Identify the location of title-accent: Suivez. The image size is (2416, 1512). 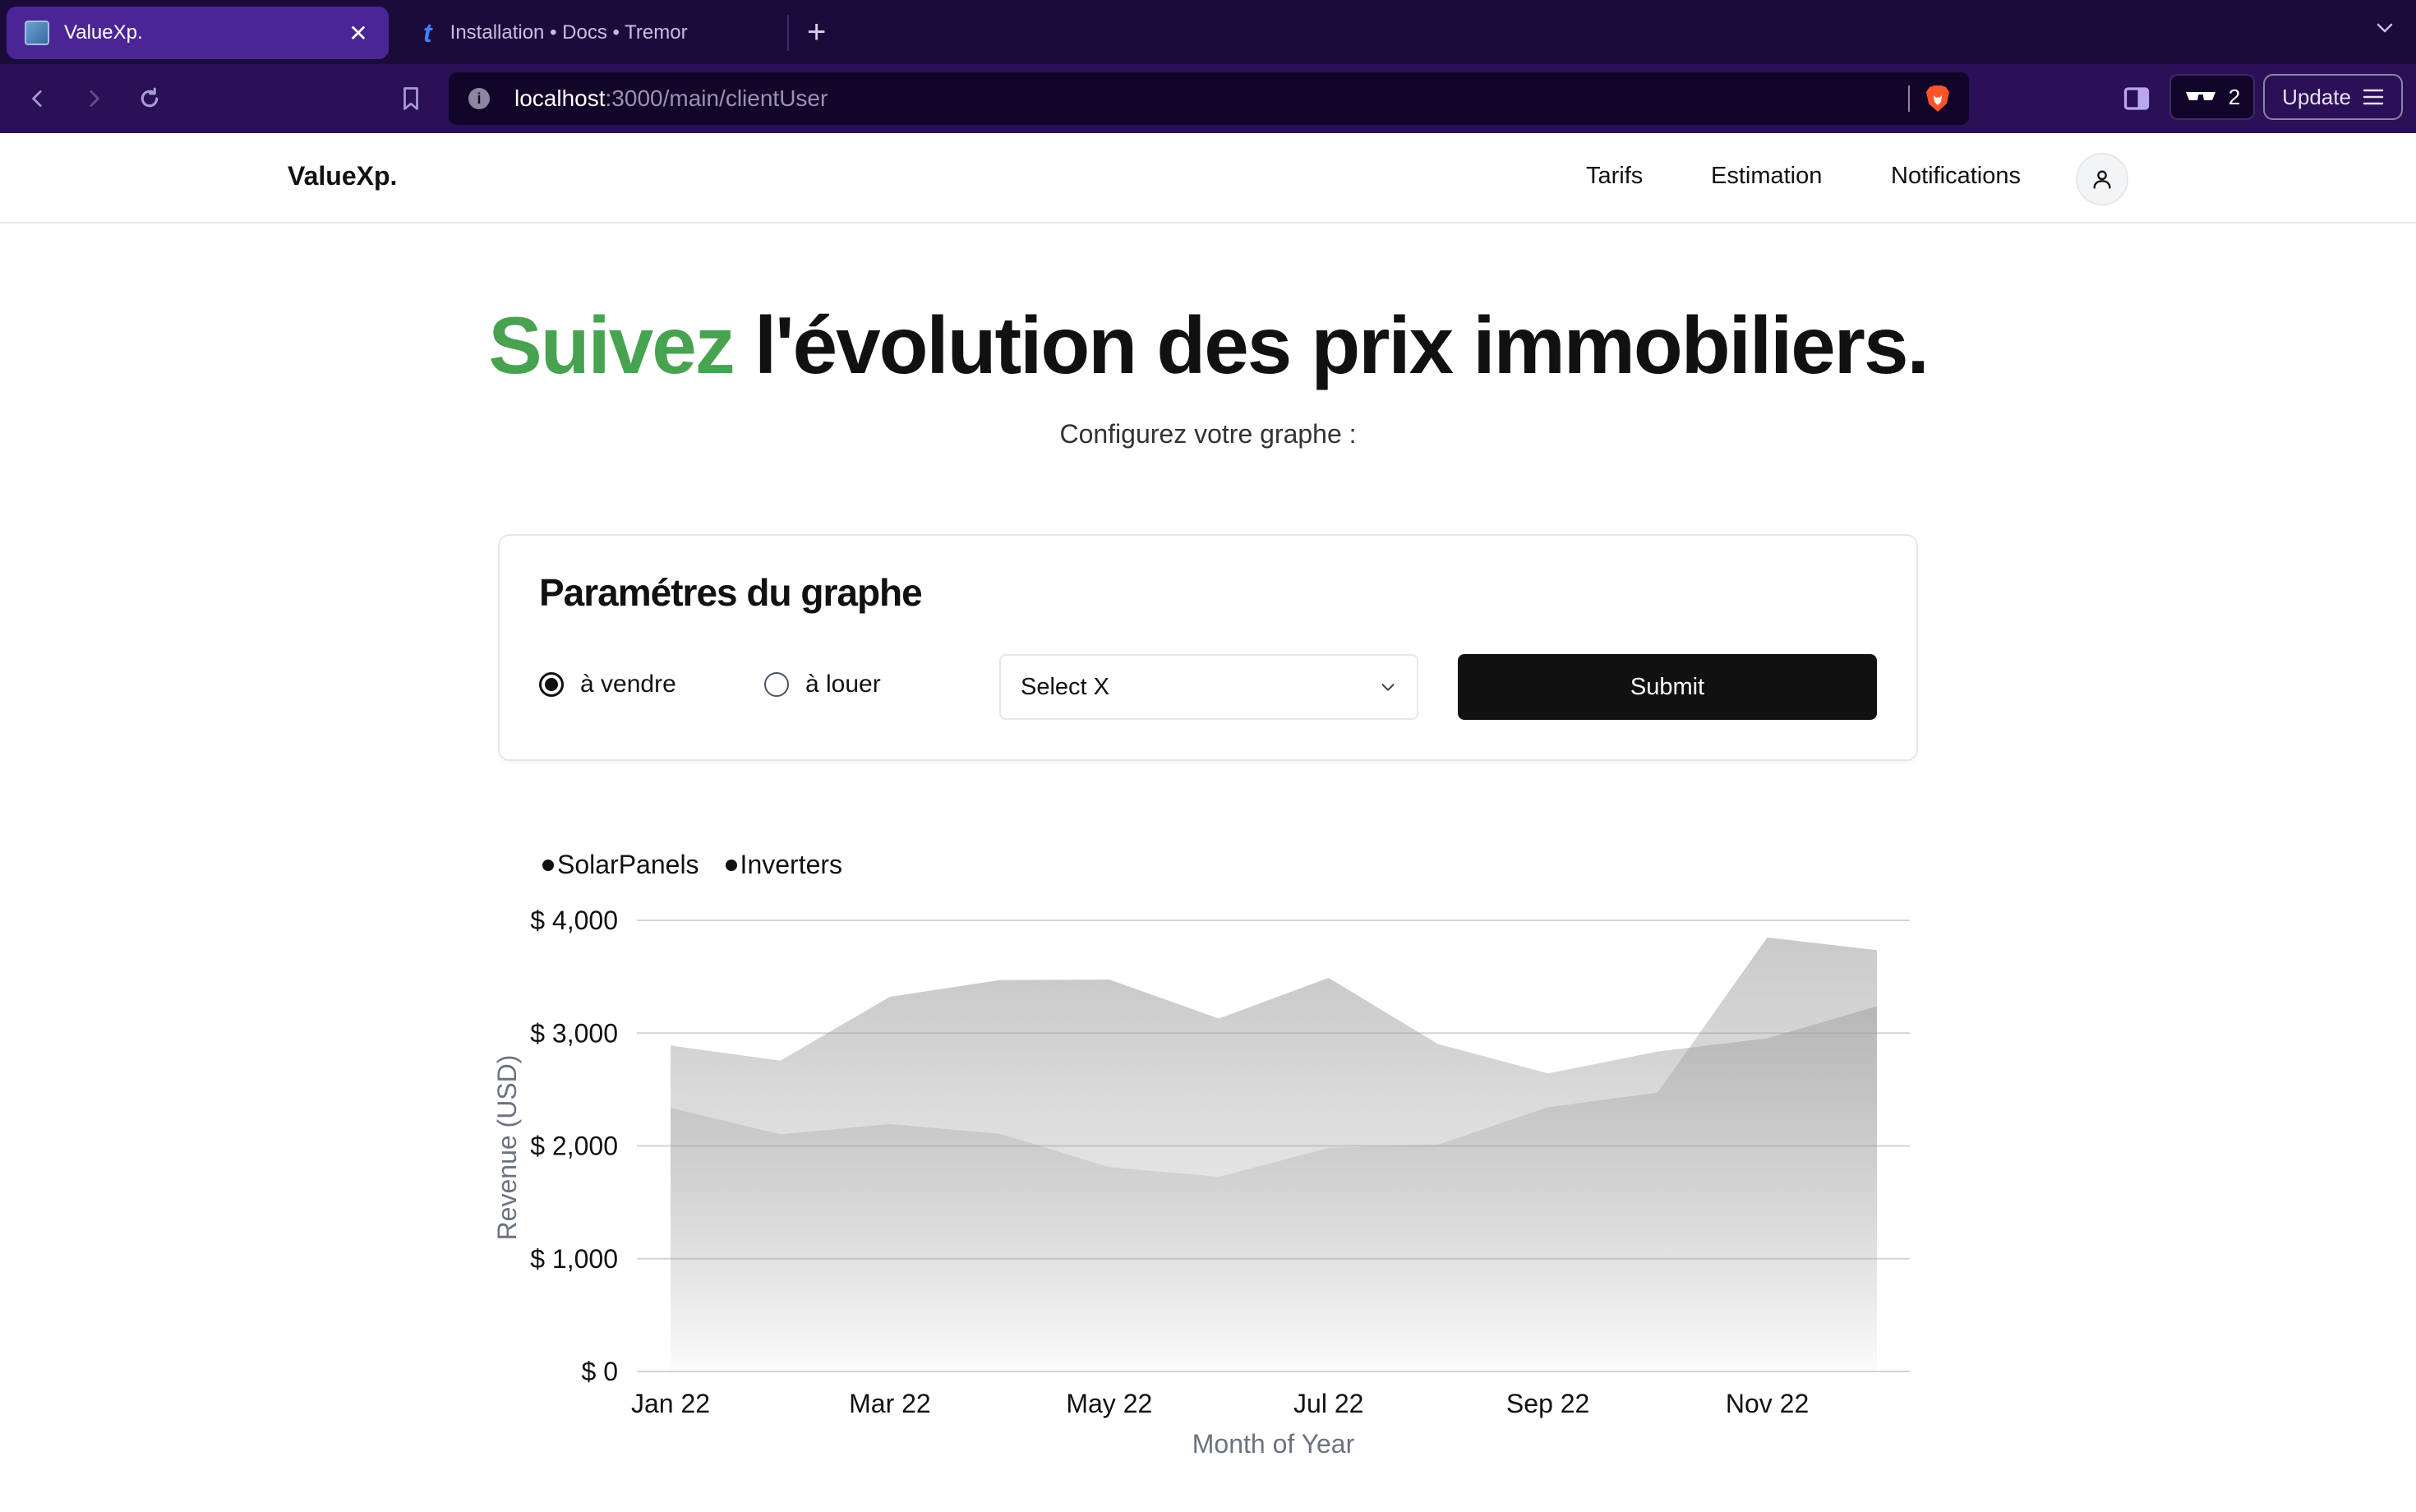
(612, 345).